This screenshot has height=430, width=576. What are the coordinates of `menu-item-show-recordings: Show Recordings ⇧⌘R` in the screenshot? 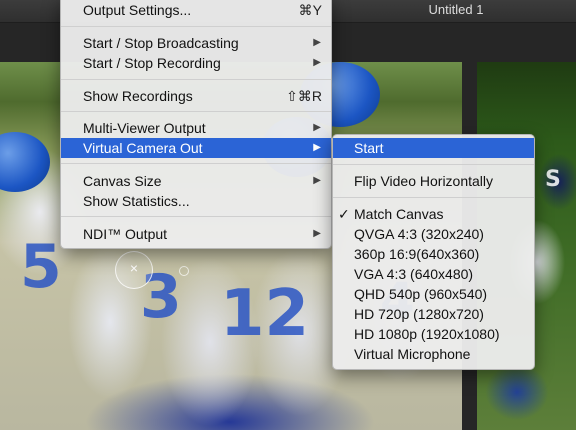 It's located at (196, 96).